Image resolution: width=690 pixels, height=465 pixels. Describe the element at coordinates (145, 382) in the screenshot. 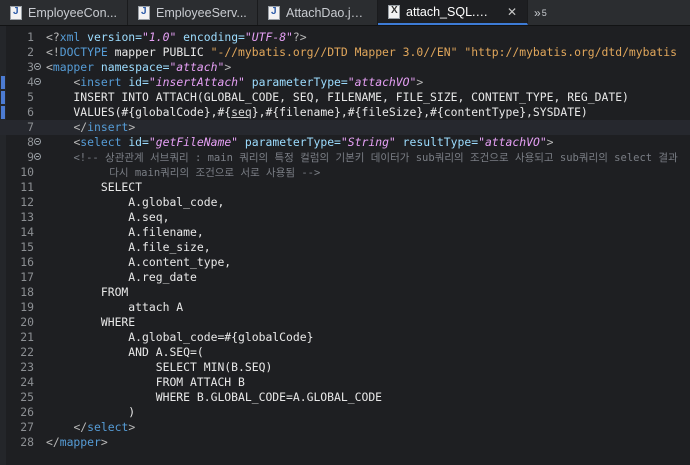

I see `code-text: FROM ATTACH B` at that location.